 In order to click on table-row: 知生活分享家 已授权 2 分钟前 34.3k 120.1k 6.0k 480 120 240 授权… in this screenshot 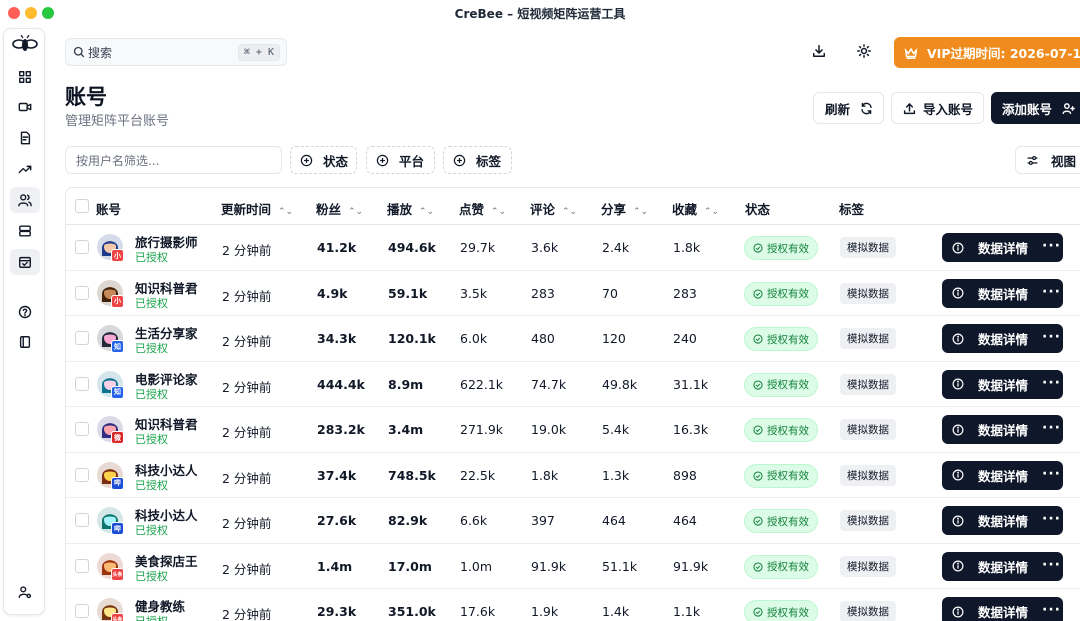, I will do `click(573, 339)`.